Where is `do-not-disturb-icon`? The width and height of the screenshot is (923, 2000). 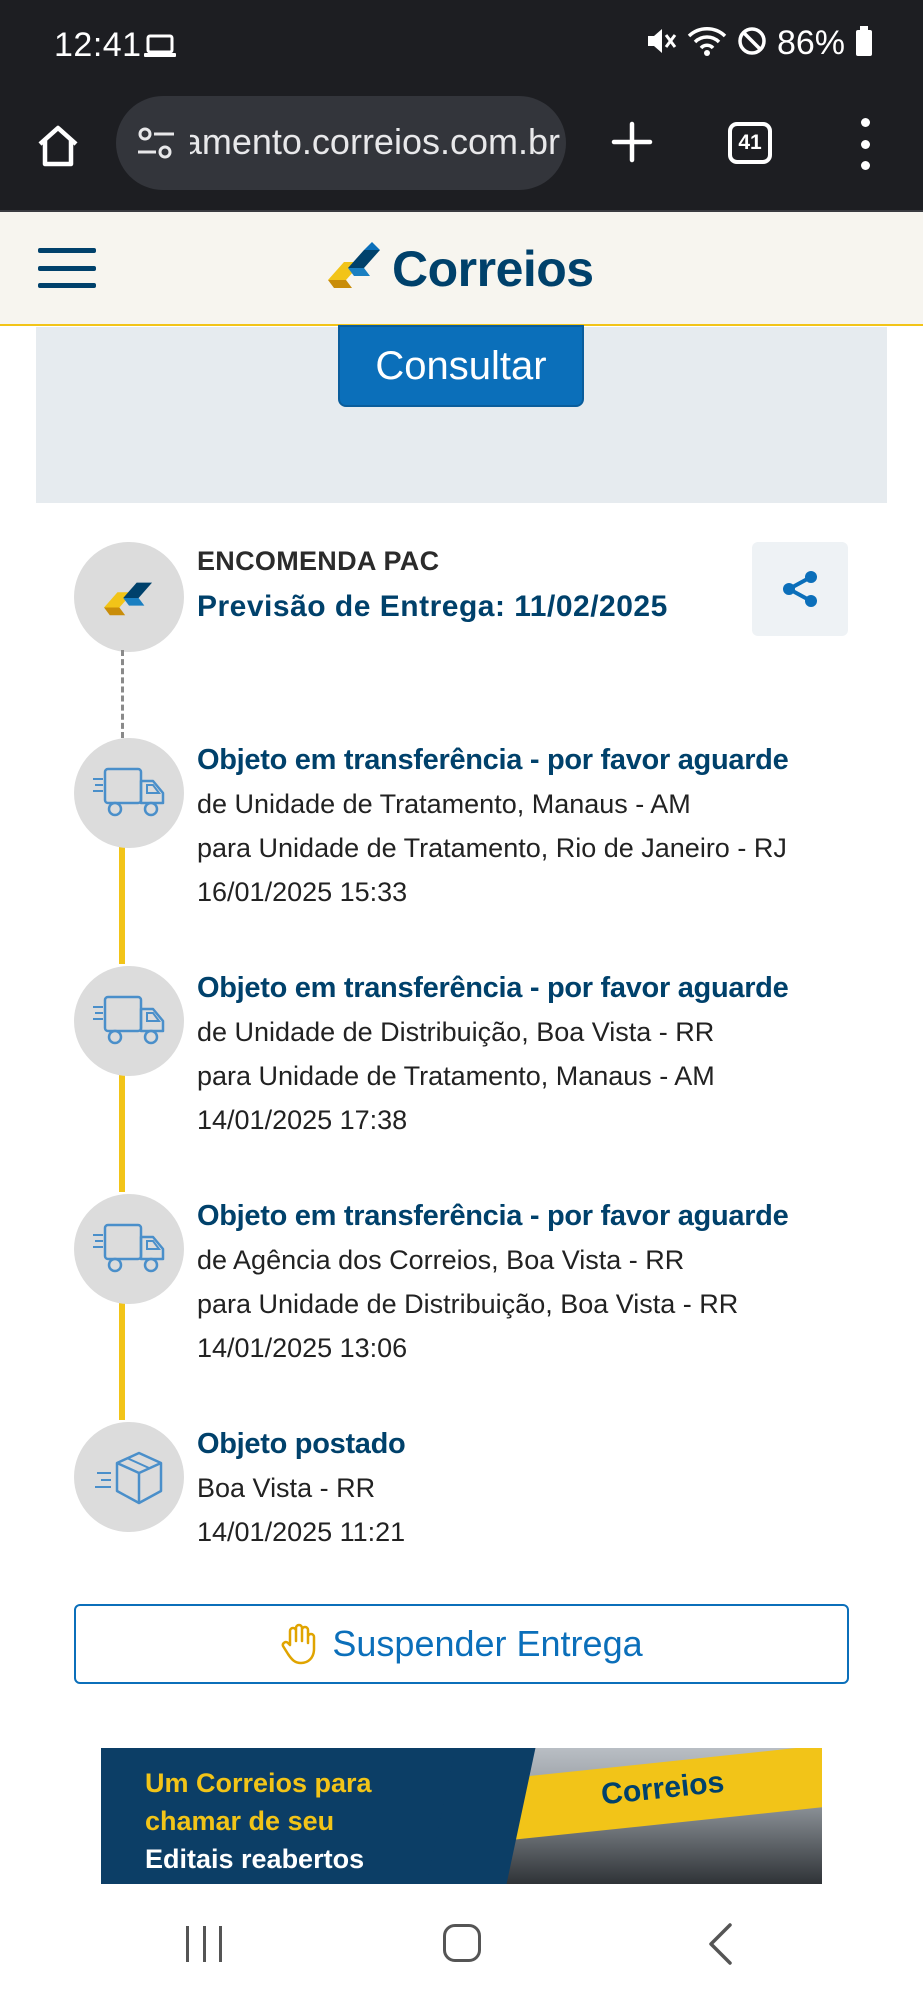
do-not-disturb-icon is located at coordinates (752, 43).